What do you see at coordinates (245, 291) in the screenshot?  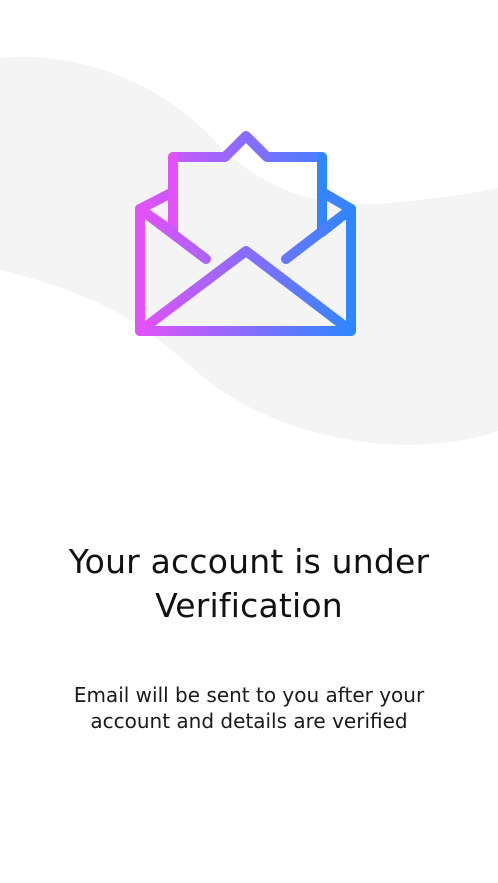 I see `envelope-front-flap` at bounding box center [245, 291].